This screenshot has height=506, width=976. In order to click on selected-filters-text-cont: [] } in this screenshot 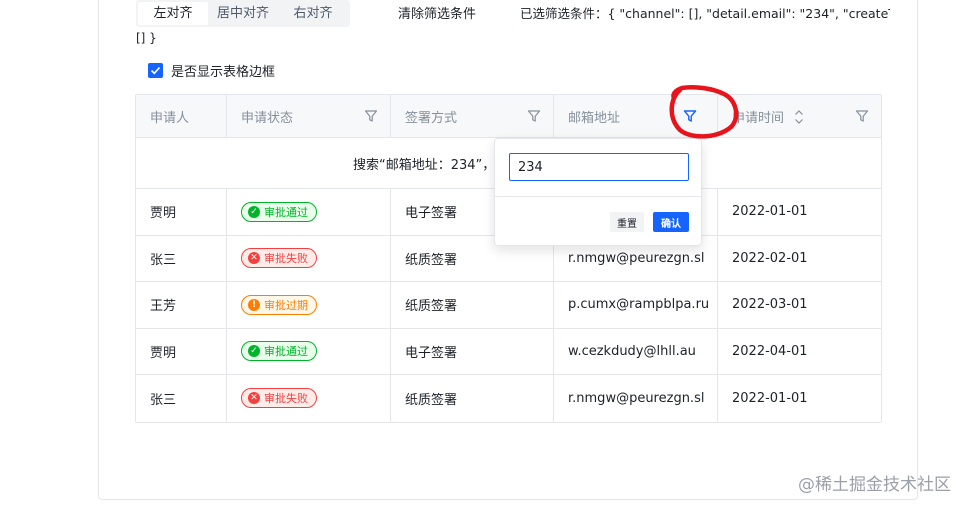, I will do `click(146, 38)`.